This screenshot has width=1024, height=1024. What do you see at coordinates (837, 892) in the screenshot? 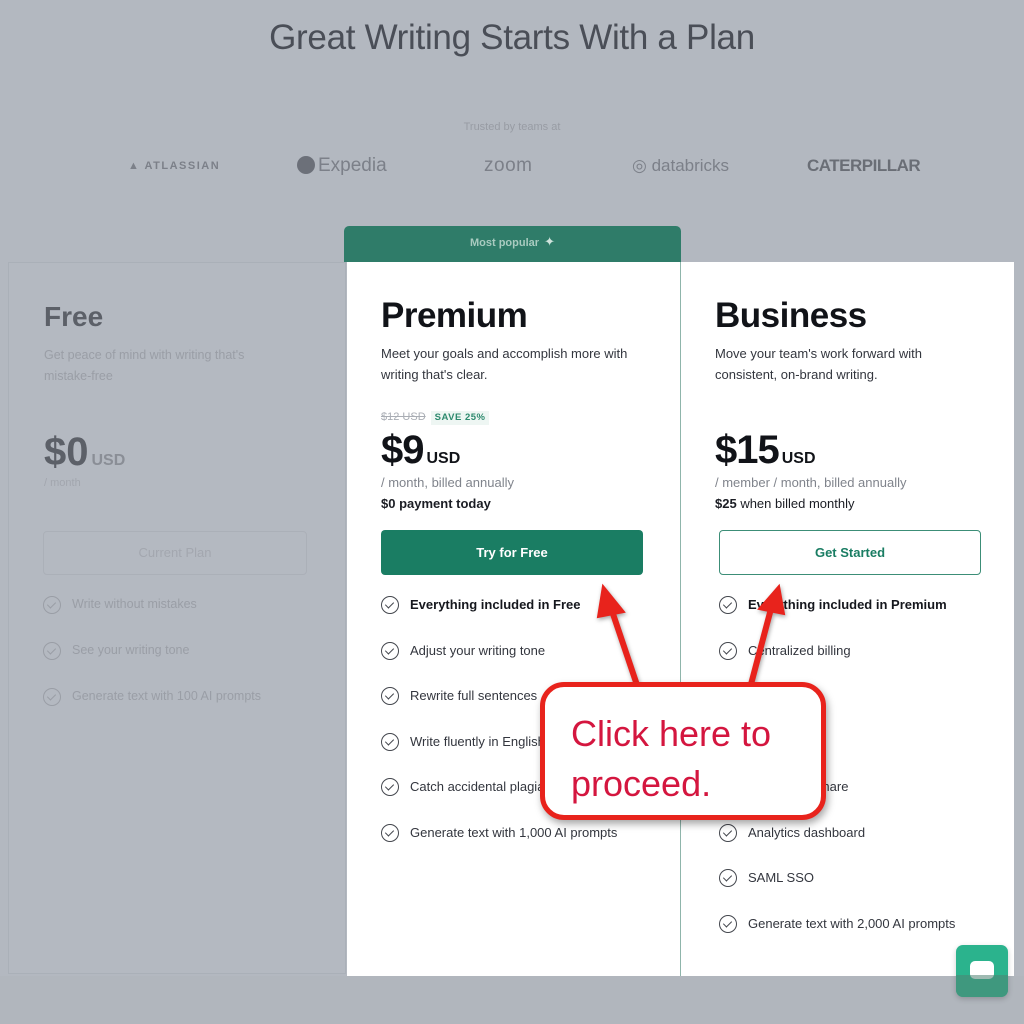
I see `feature-item: SAML SSO` at bounding box center [837, 892].